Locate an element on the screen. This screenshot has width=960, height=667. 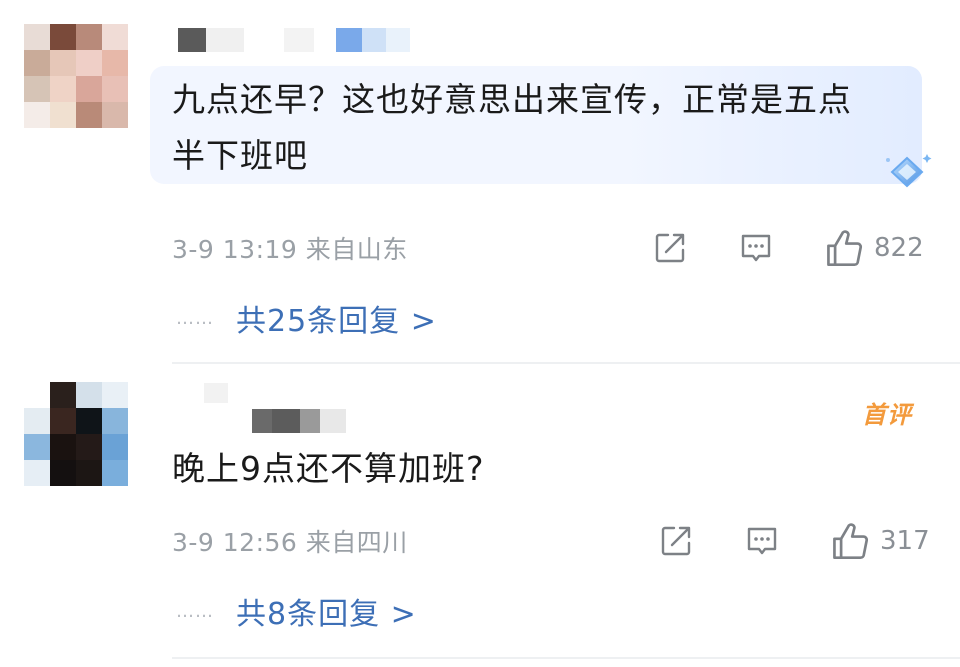
comment-actions: 317 is located at coordinates (794, 541).